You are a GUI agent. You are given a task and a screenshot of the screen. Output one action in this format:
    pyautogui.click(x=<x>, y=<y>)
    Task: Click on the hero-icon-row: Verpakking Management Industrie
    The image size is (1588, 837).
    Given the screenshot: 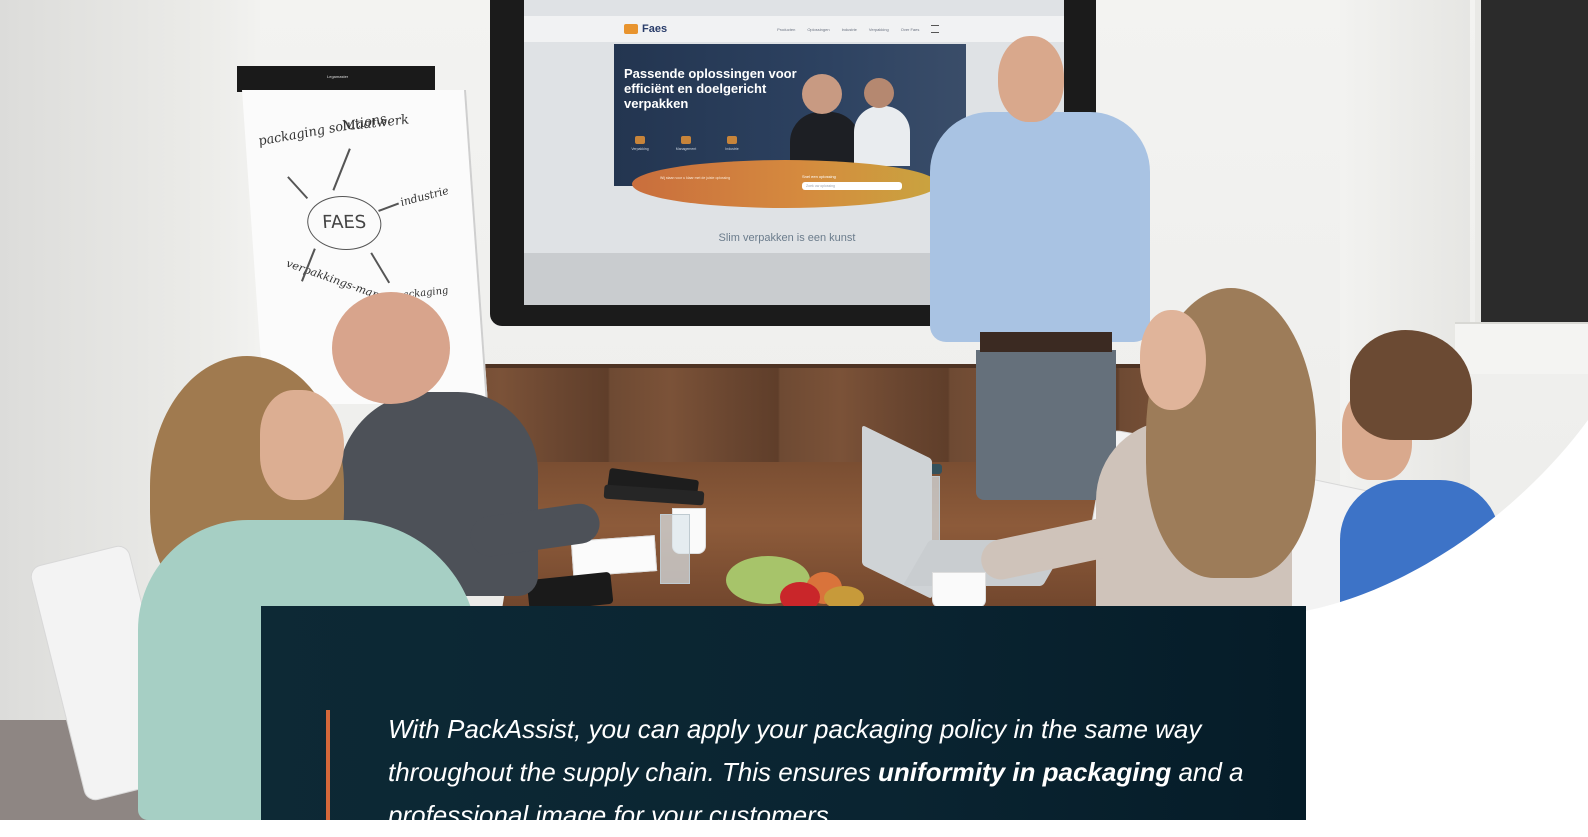 What is the action you would take?
    pyautogui.click(x=686, y=143)
    